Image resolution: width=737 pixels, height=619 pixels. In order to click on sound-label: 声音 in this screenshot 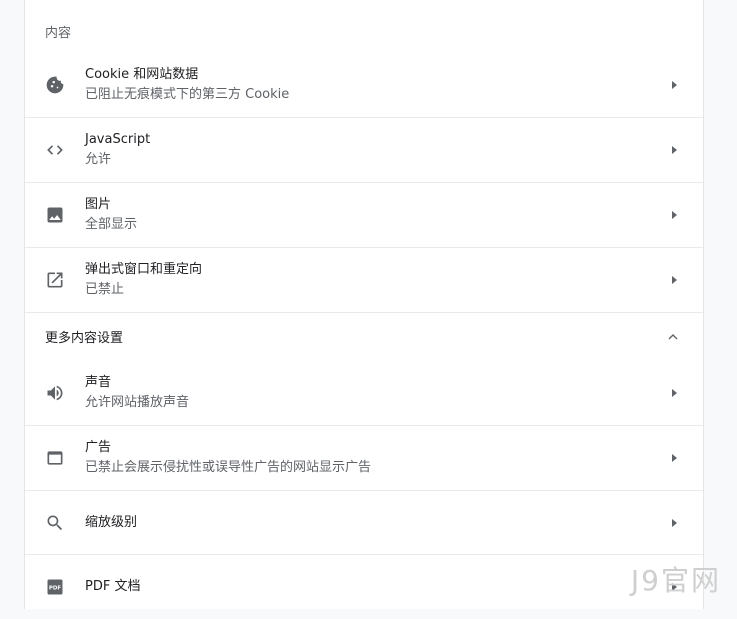, I will do `click(137, 383)`.